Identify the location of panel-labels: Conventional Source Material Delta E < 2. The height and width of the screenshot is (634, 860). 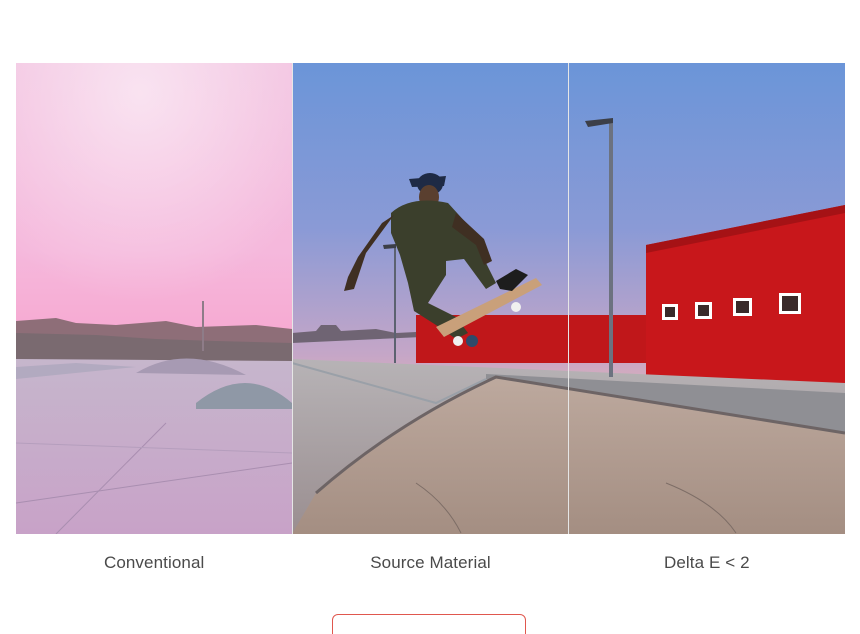
(430, 566).